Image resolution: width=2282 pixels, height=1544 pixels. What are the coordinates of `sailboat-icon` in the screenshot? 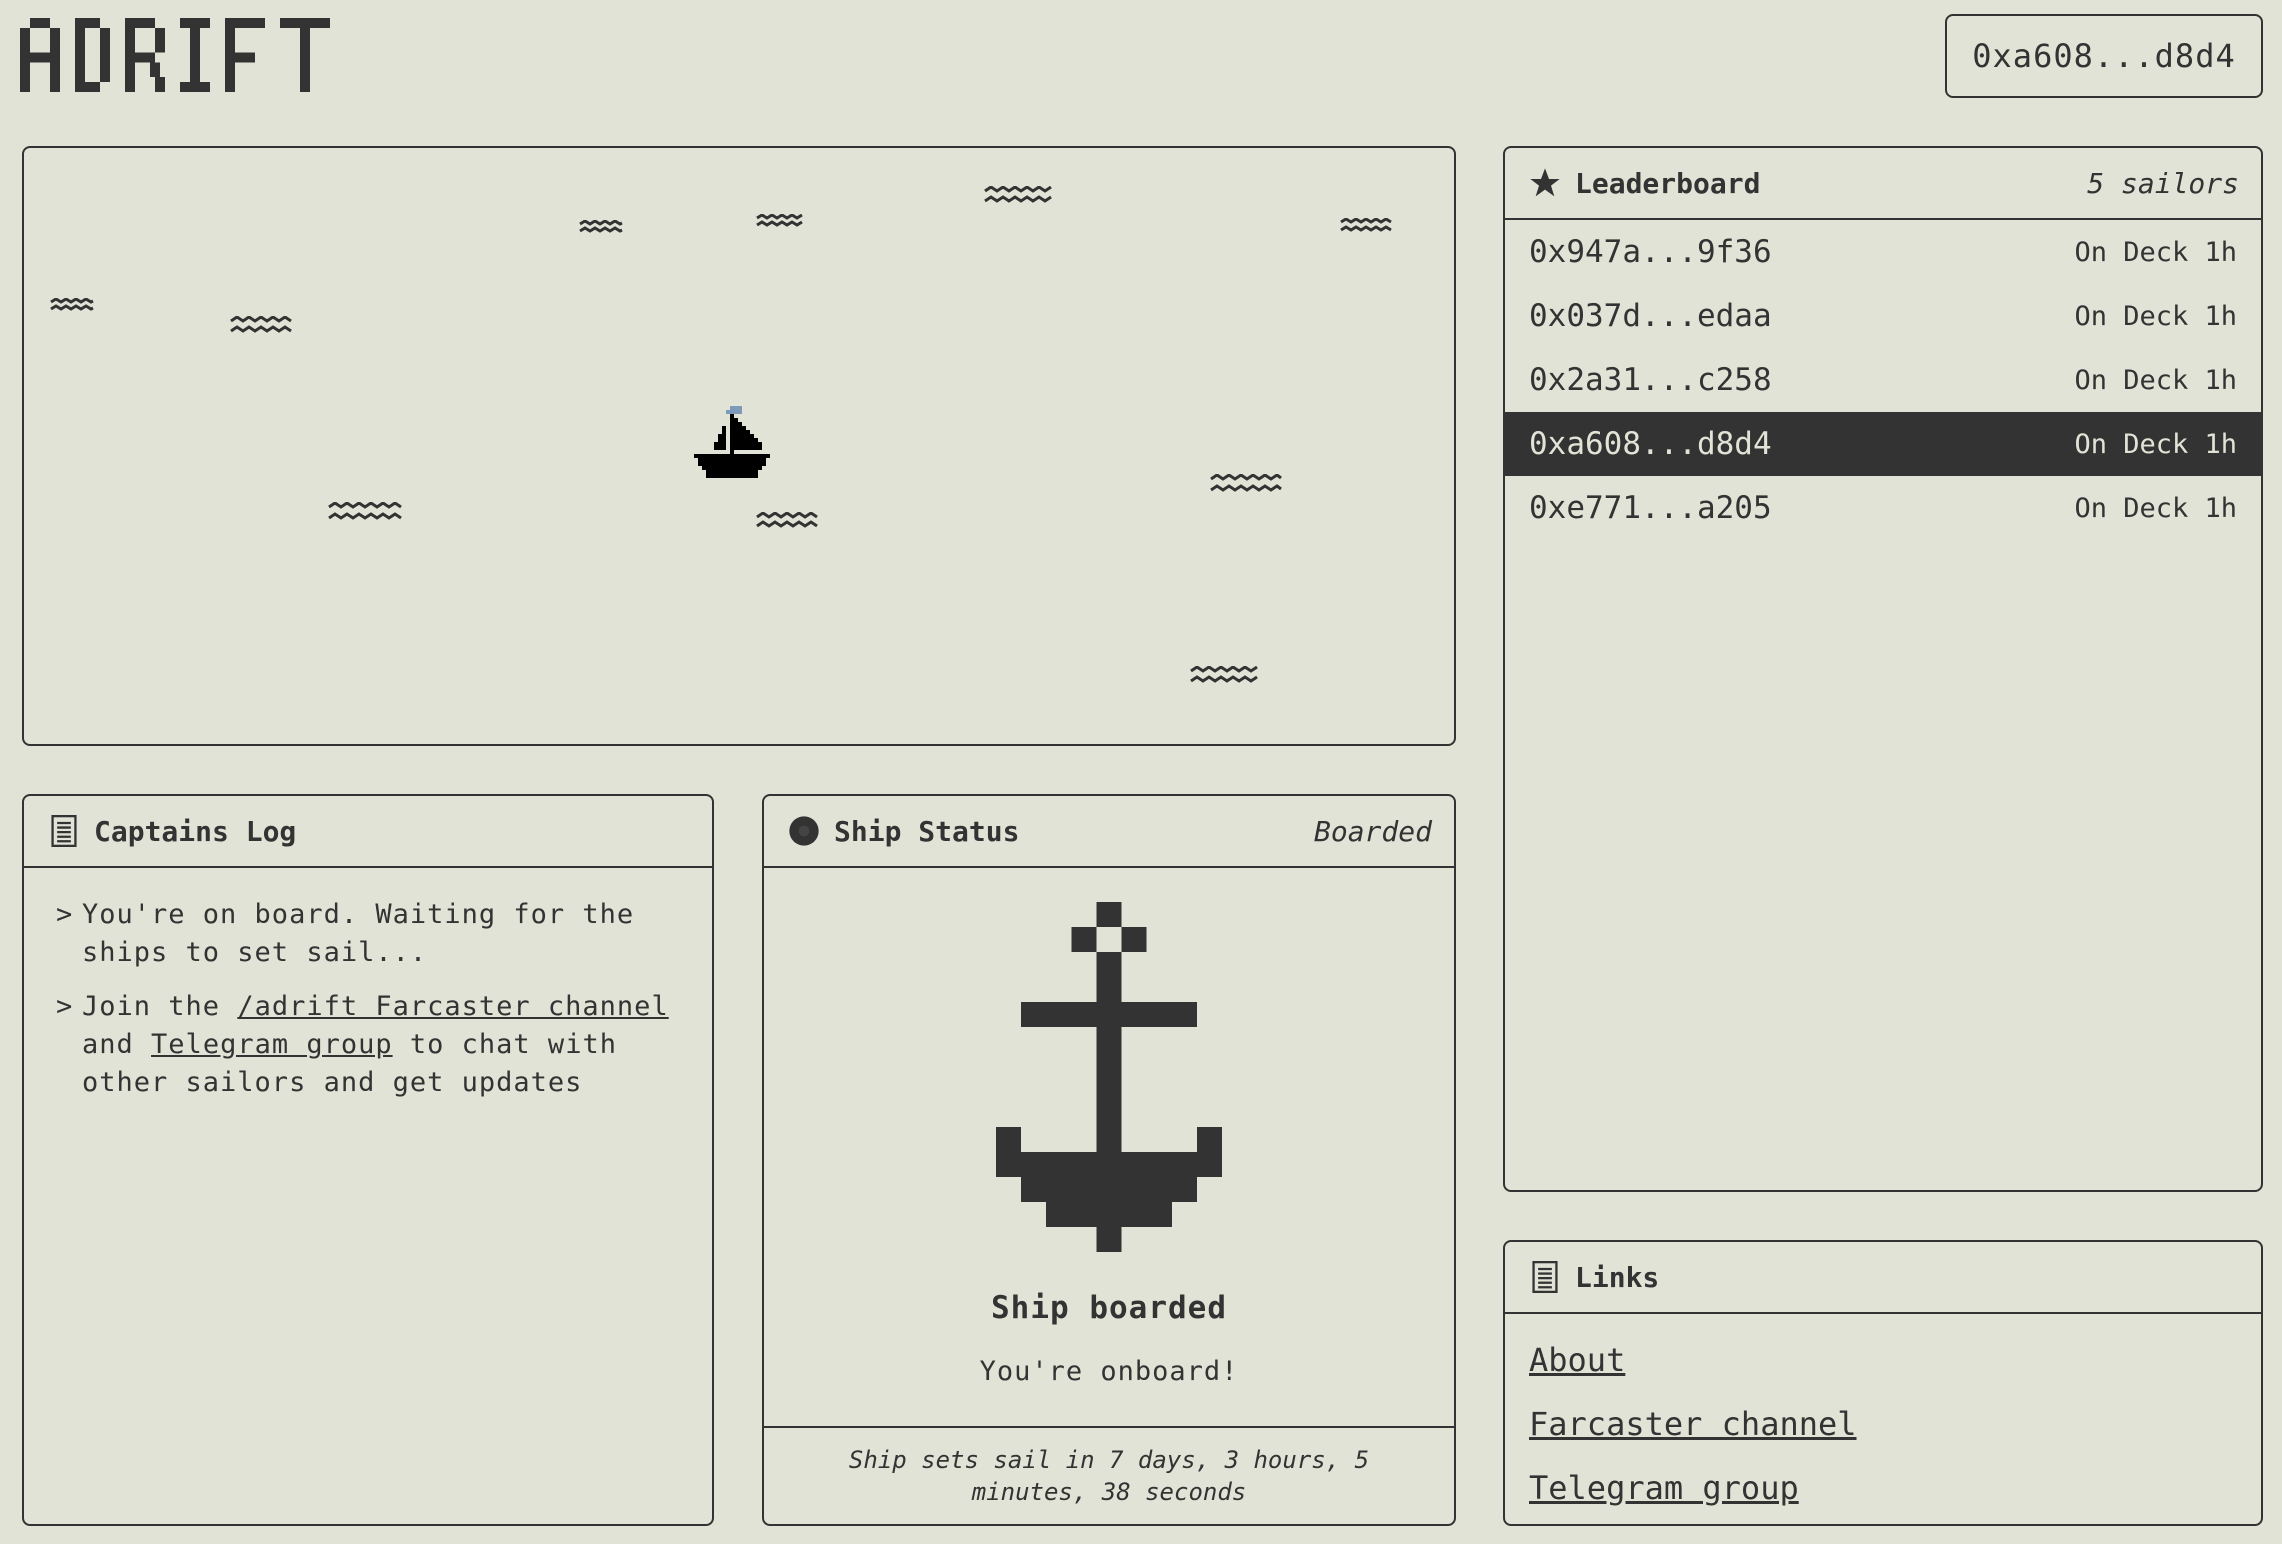 It's located at (732, 448).